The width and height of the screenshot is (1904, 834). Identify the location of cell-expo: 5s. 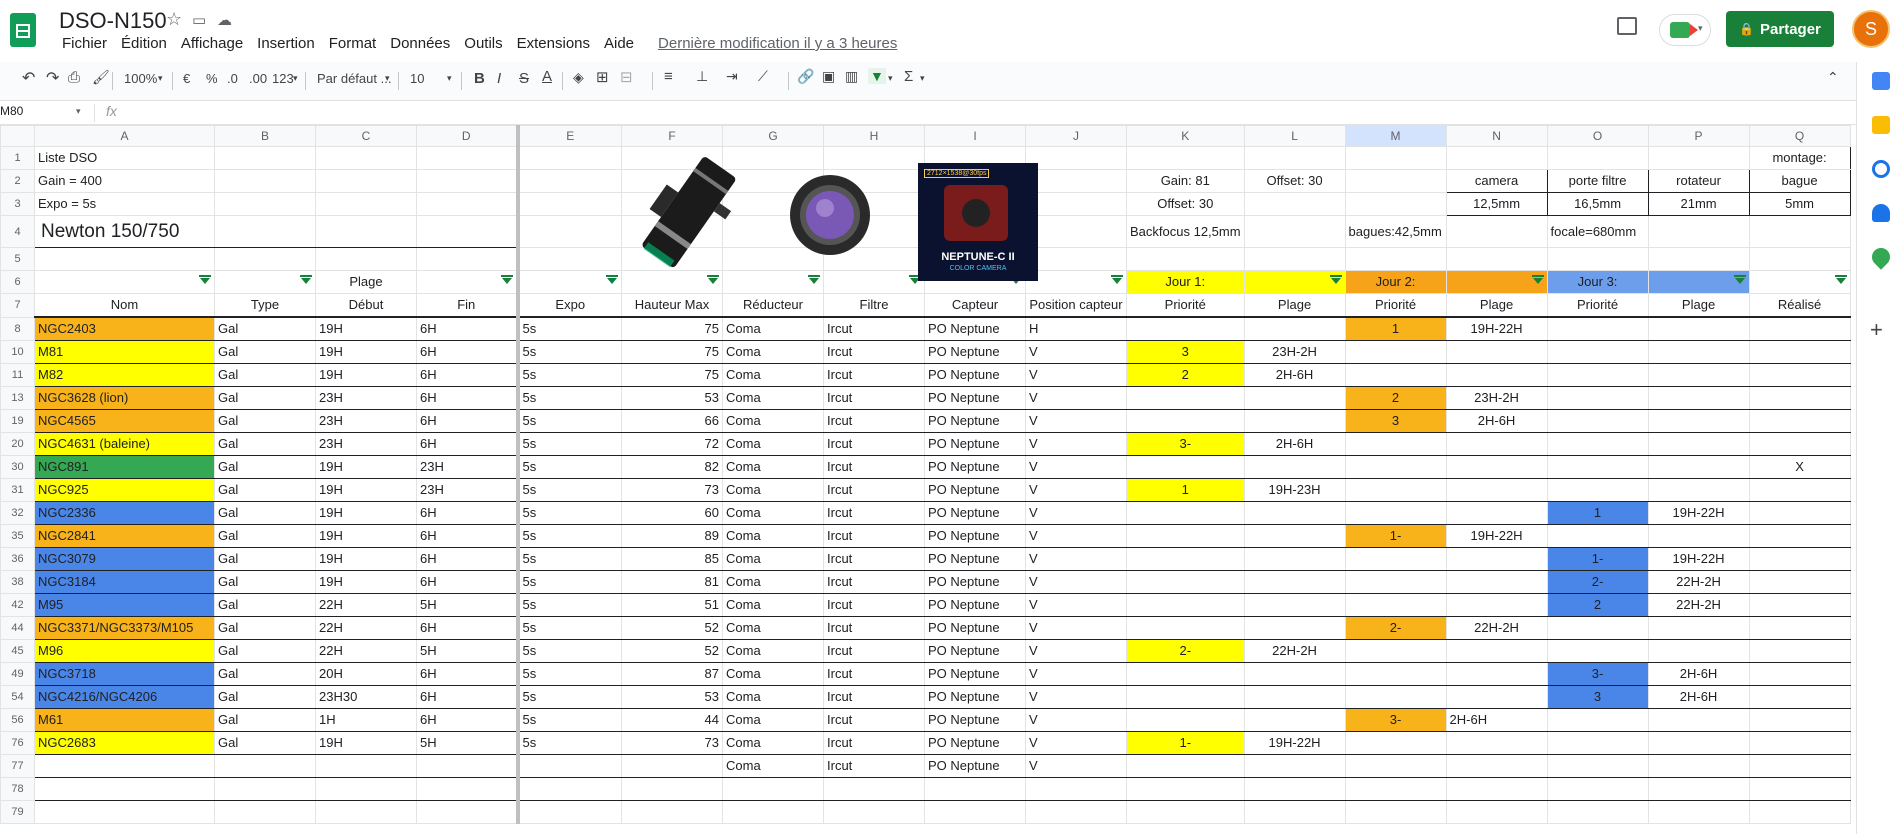
(568, 467).